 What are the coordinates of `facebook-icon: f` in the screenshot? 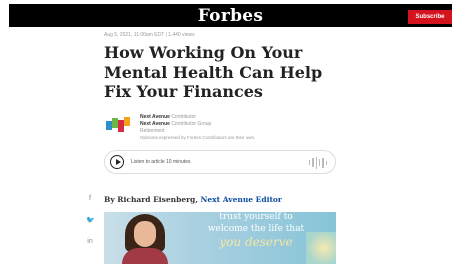 It's located at (90, 198).